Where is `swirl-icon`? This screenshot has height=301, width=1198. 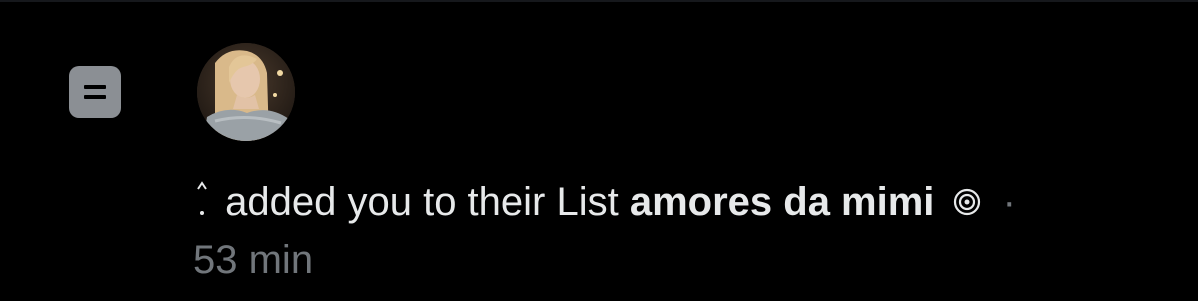
swirl-icon is located at coordinates (966, 202).